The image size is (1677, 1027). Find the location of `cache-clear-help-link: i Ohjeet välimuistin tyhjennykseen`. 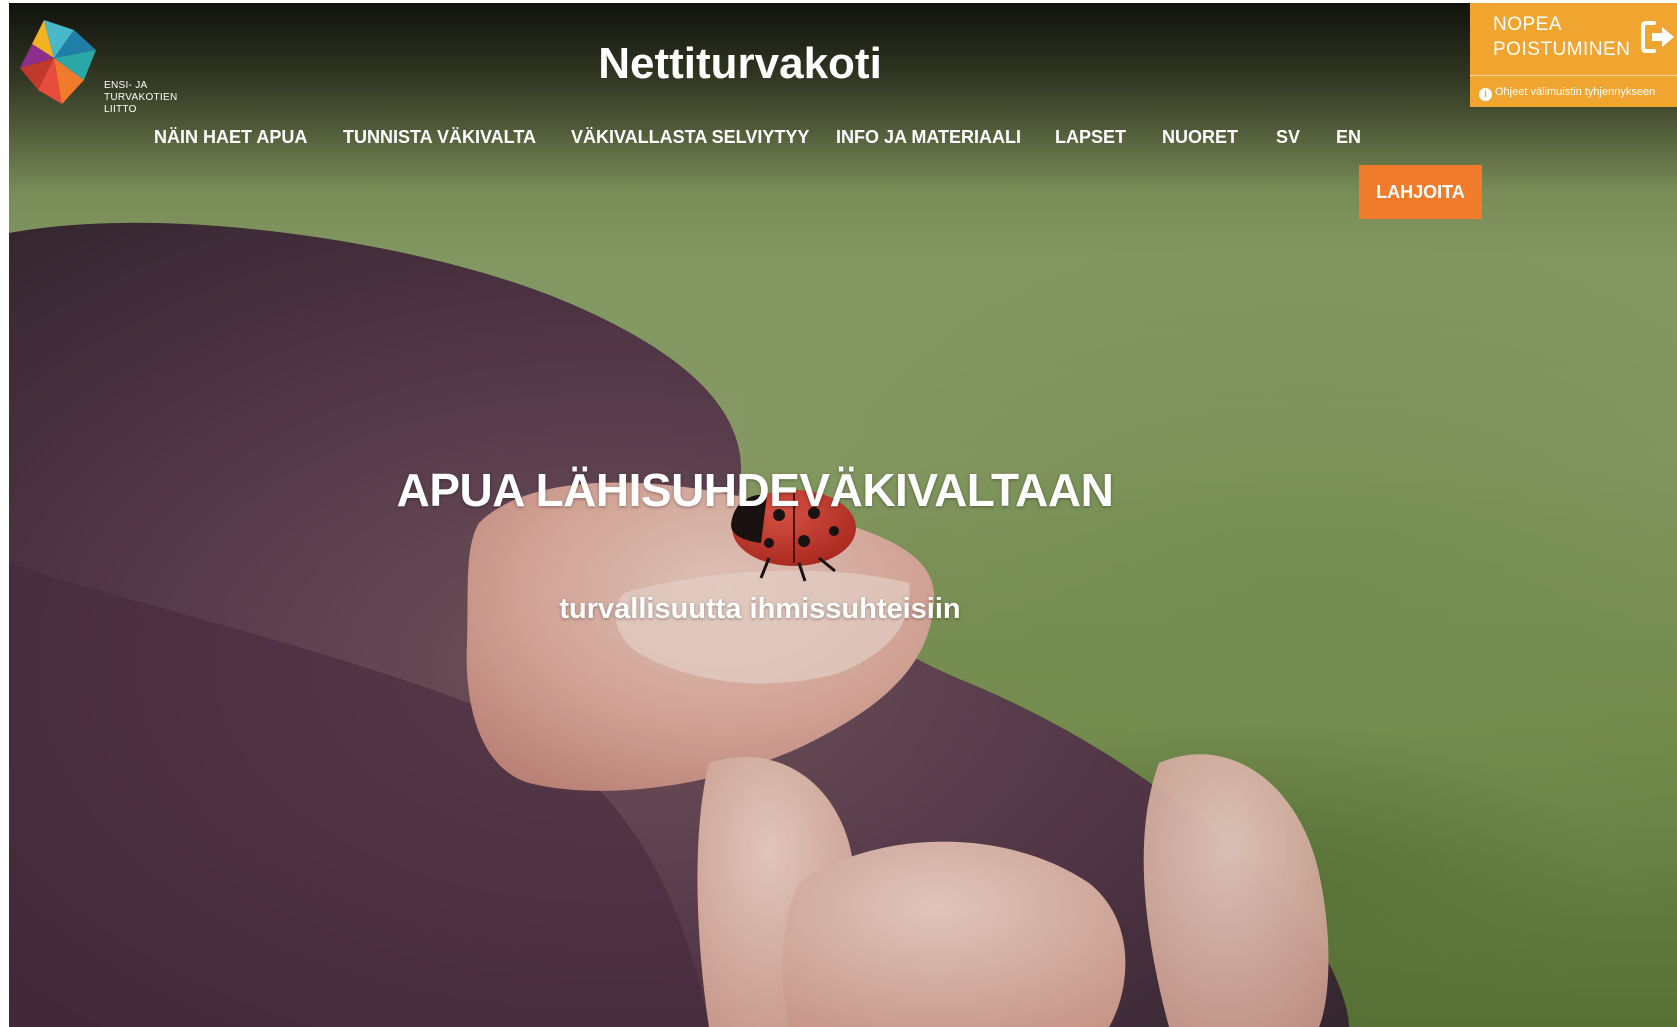

cache-clear-help-link: i Ohjeet välimuistin tyhjennykseen is located at coordinates (1578, 92).